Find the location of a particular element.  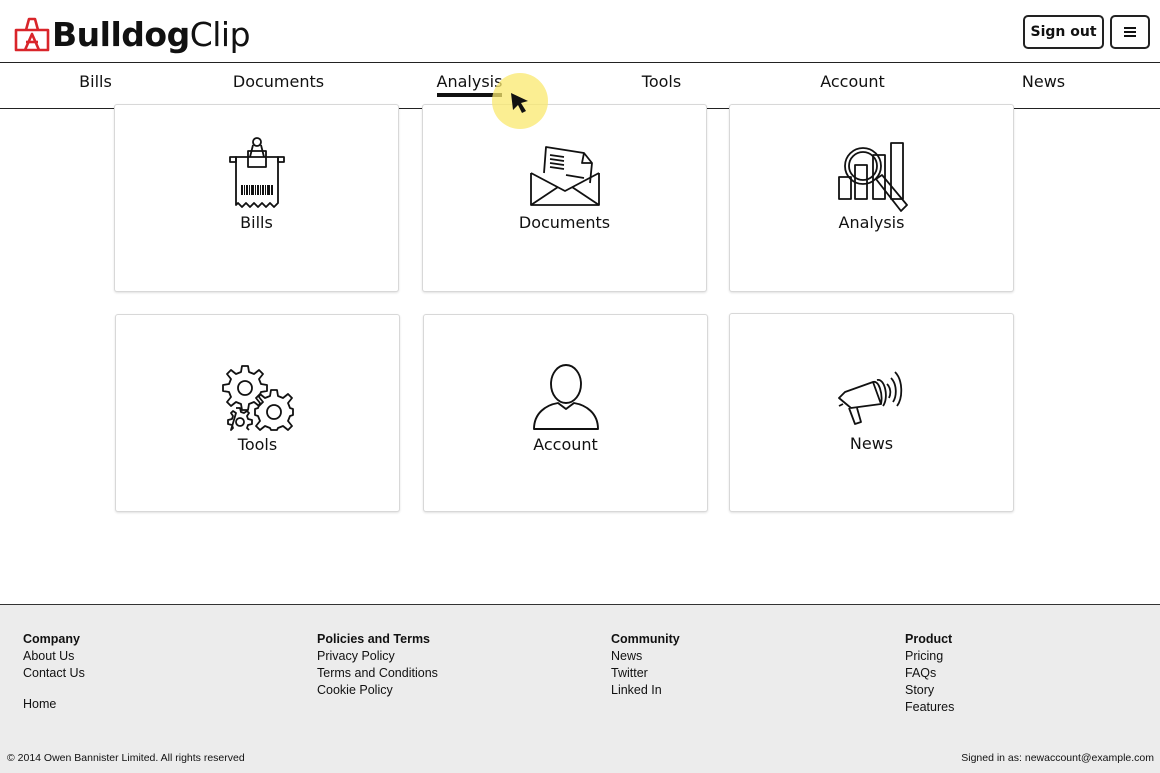

card-news: News is located at coordinates (871, 412).